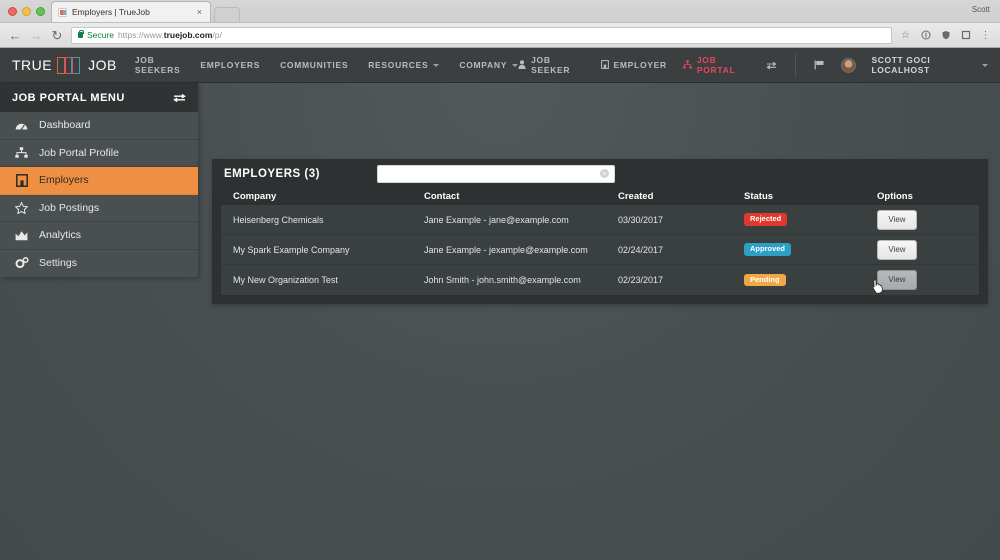  Describe the element at coordinates (506, 249) in the screenshot. I see `cell-contact: Jane Example - jexample@example.com` at that location.